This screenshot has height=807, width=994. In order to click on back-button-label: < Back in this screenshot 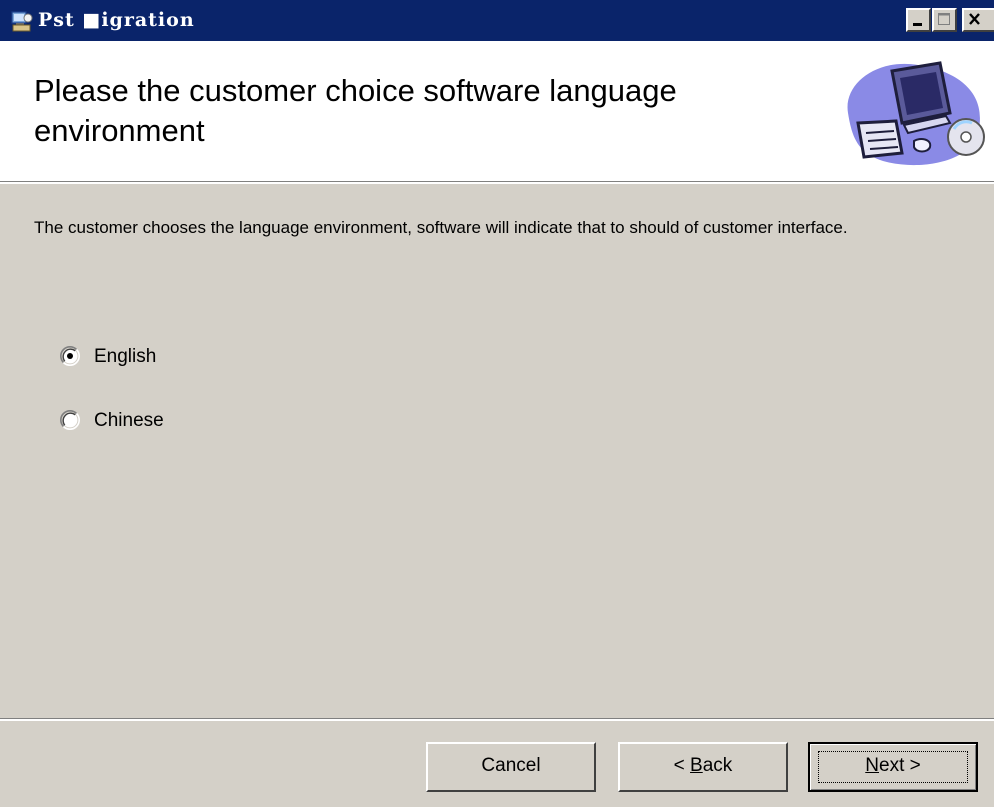, I will do `click(703, 765)`.